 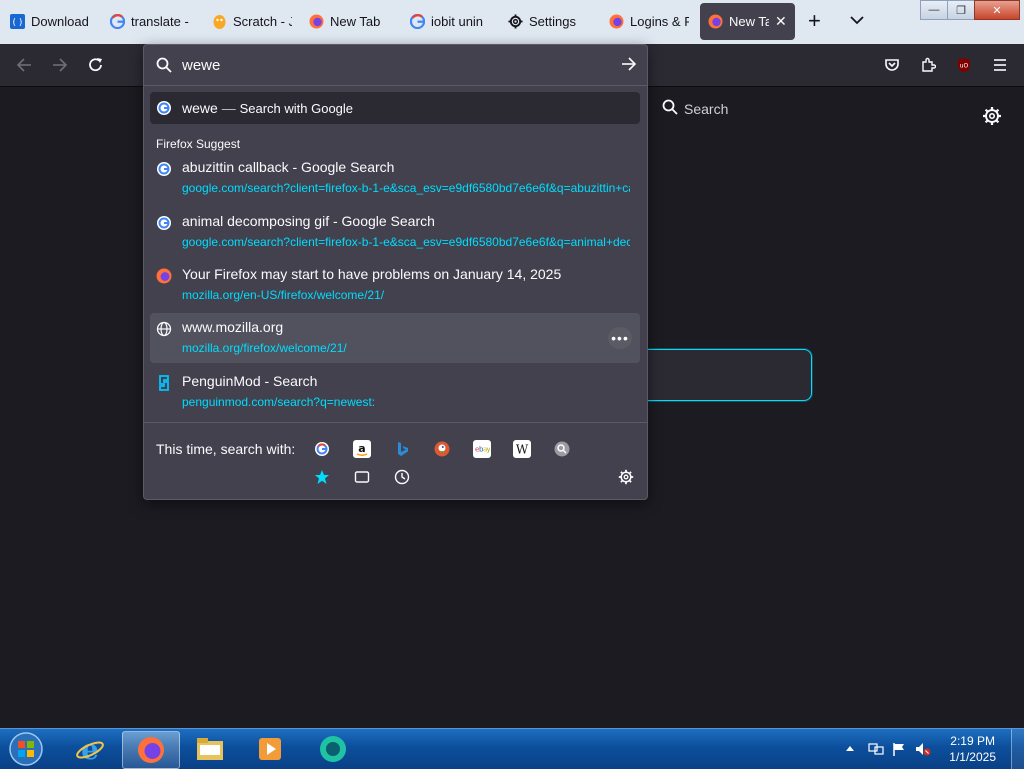 What do you see at coordinates (1000, 65) in the screenshot?
I see `menu-hamburger-icon` at bounding box center [1000, 65].